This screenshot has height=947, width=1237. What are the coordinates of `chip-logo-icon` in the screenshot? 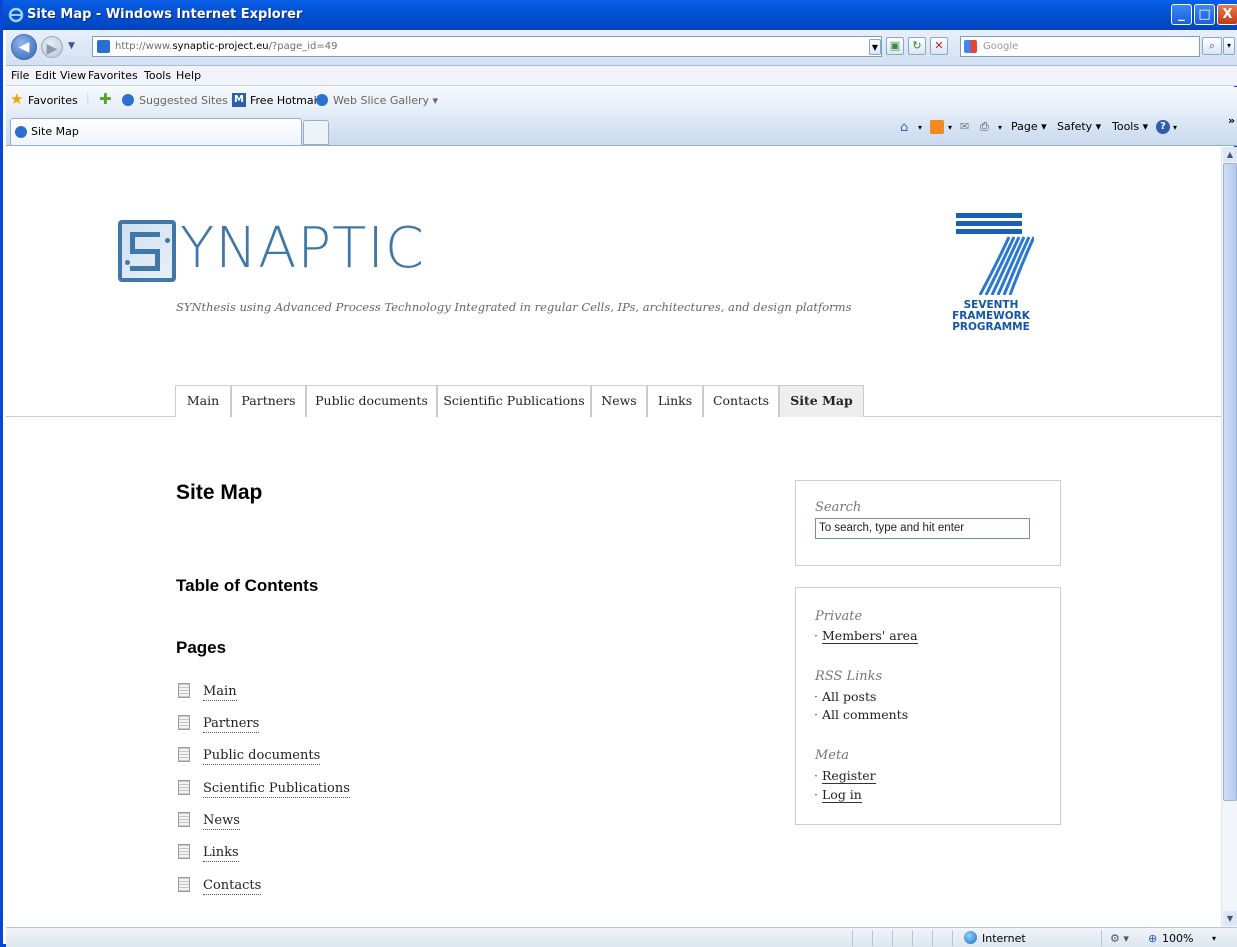 It's located at (147, 251).